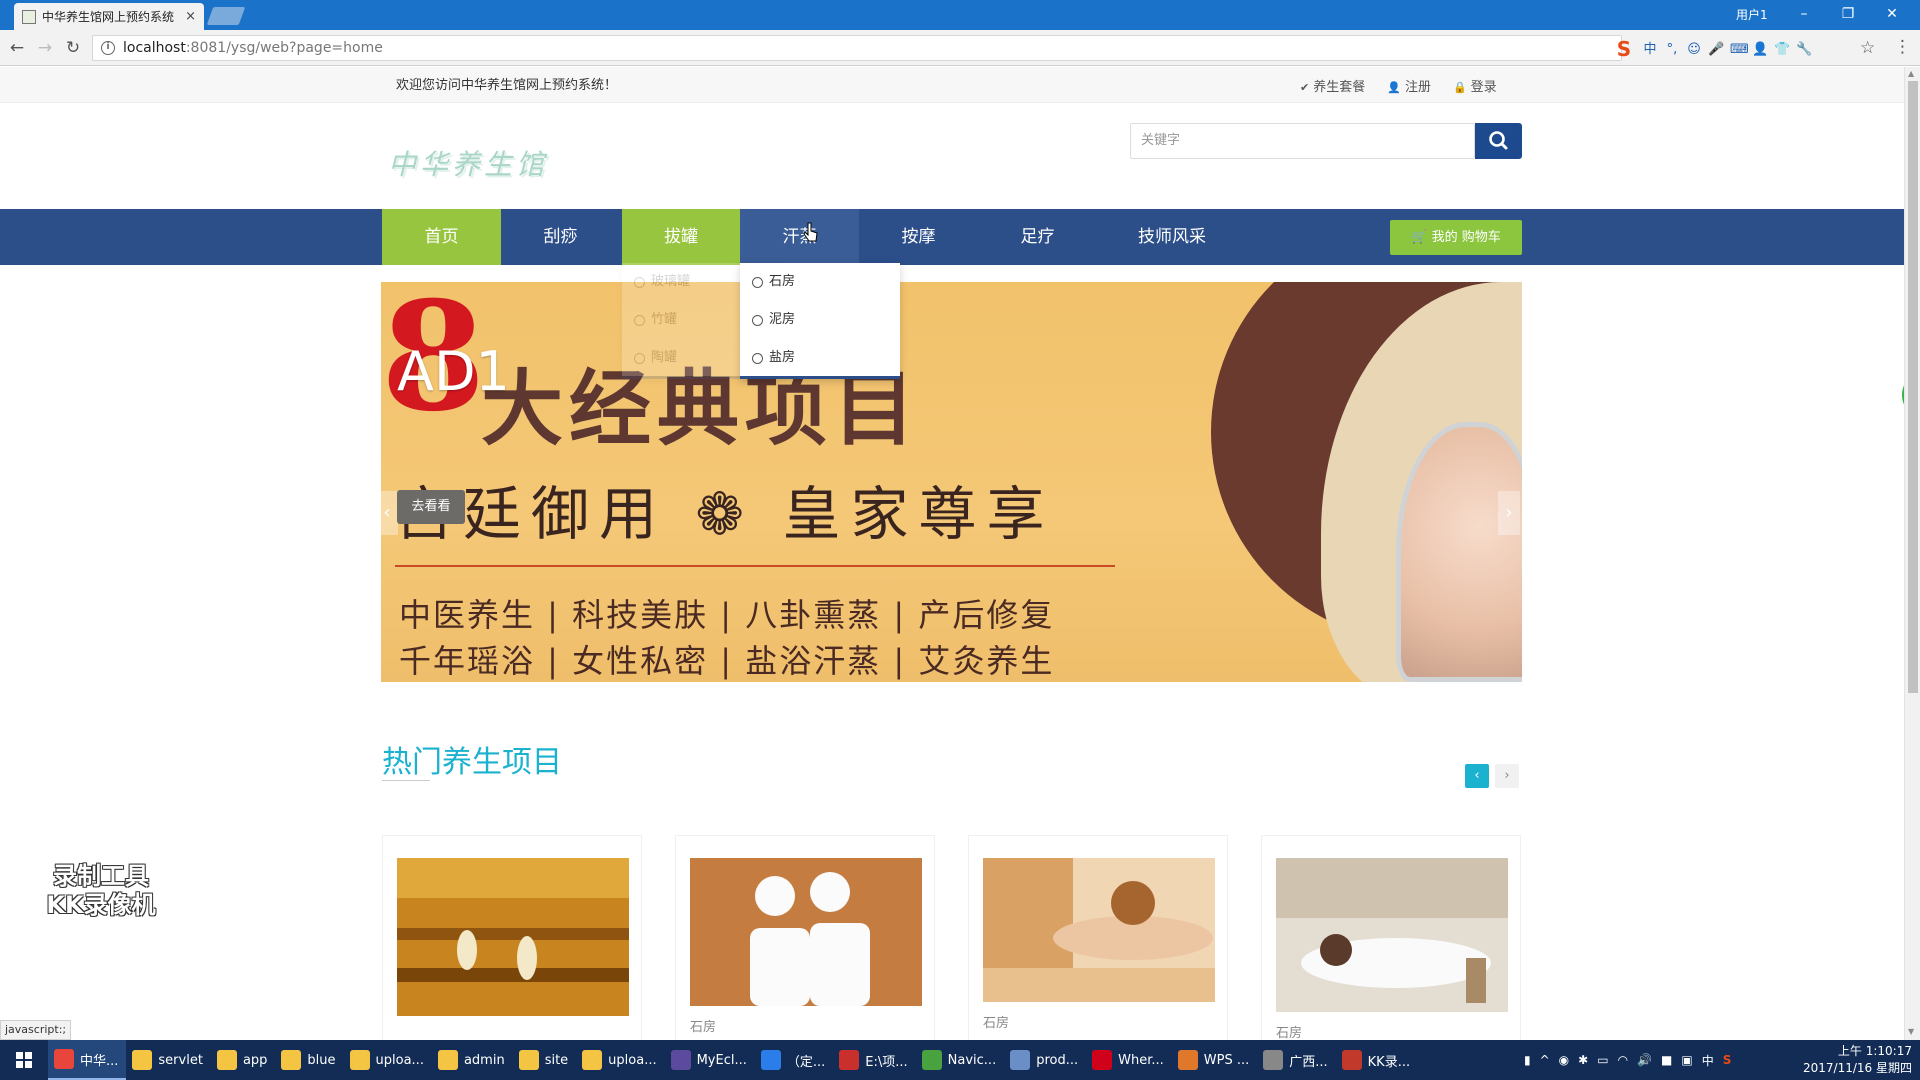  I want to click on ime-punct-icon: °,, so click(1672, 50).